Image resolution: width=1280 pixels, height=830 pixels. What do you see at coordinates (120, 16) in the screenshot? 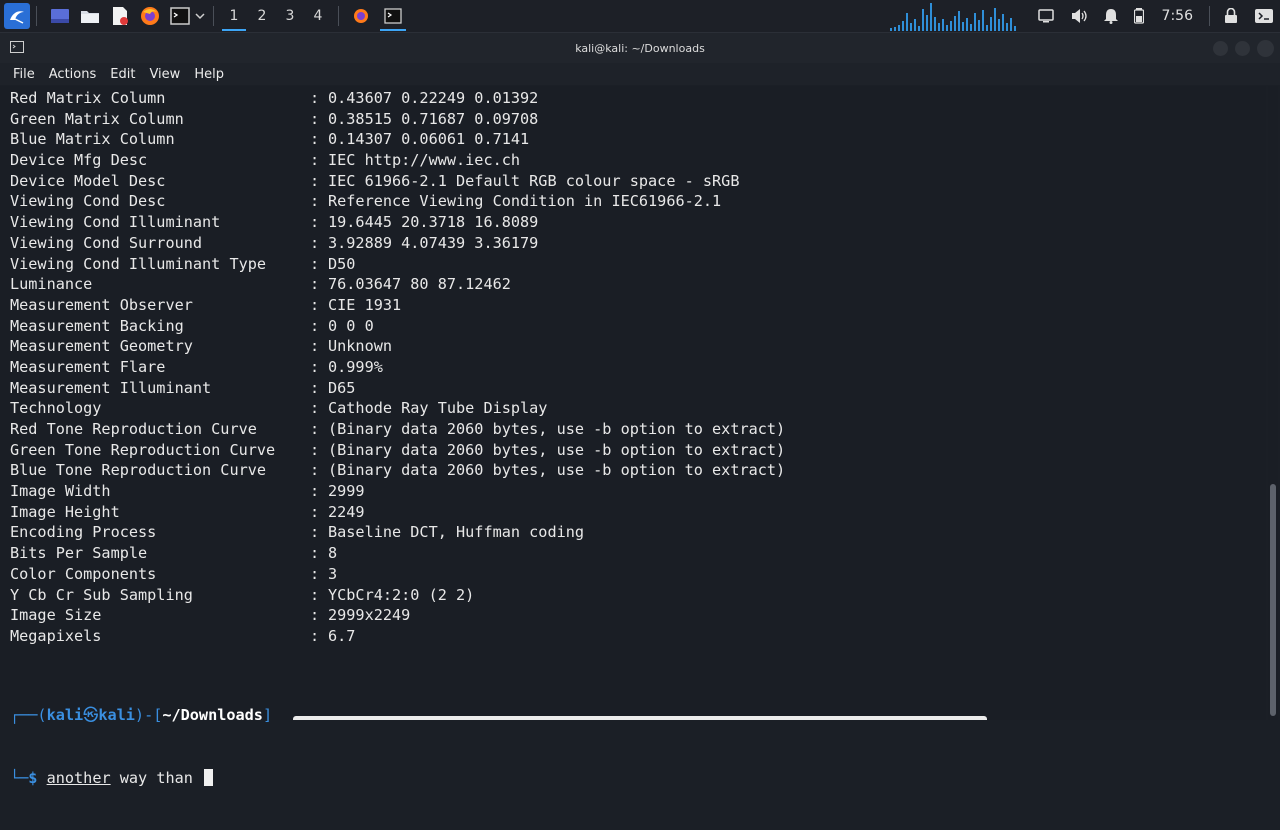
I see `text-editor-icon` at bounding box center [120, 16].